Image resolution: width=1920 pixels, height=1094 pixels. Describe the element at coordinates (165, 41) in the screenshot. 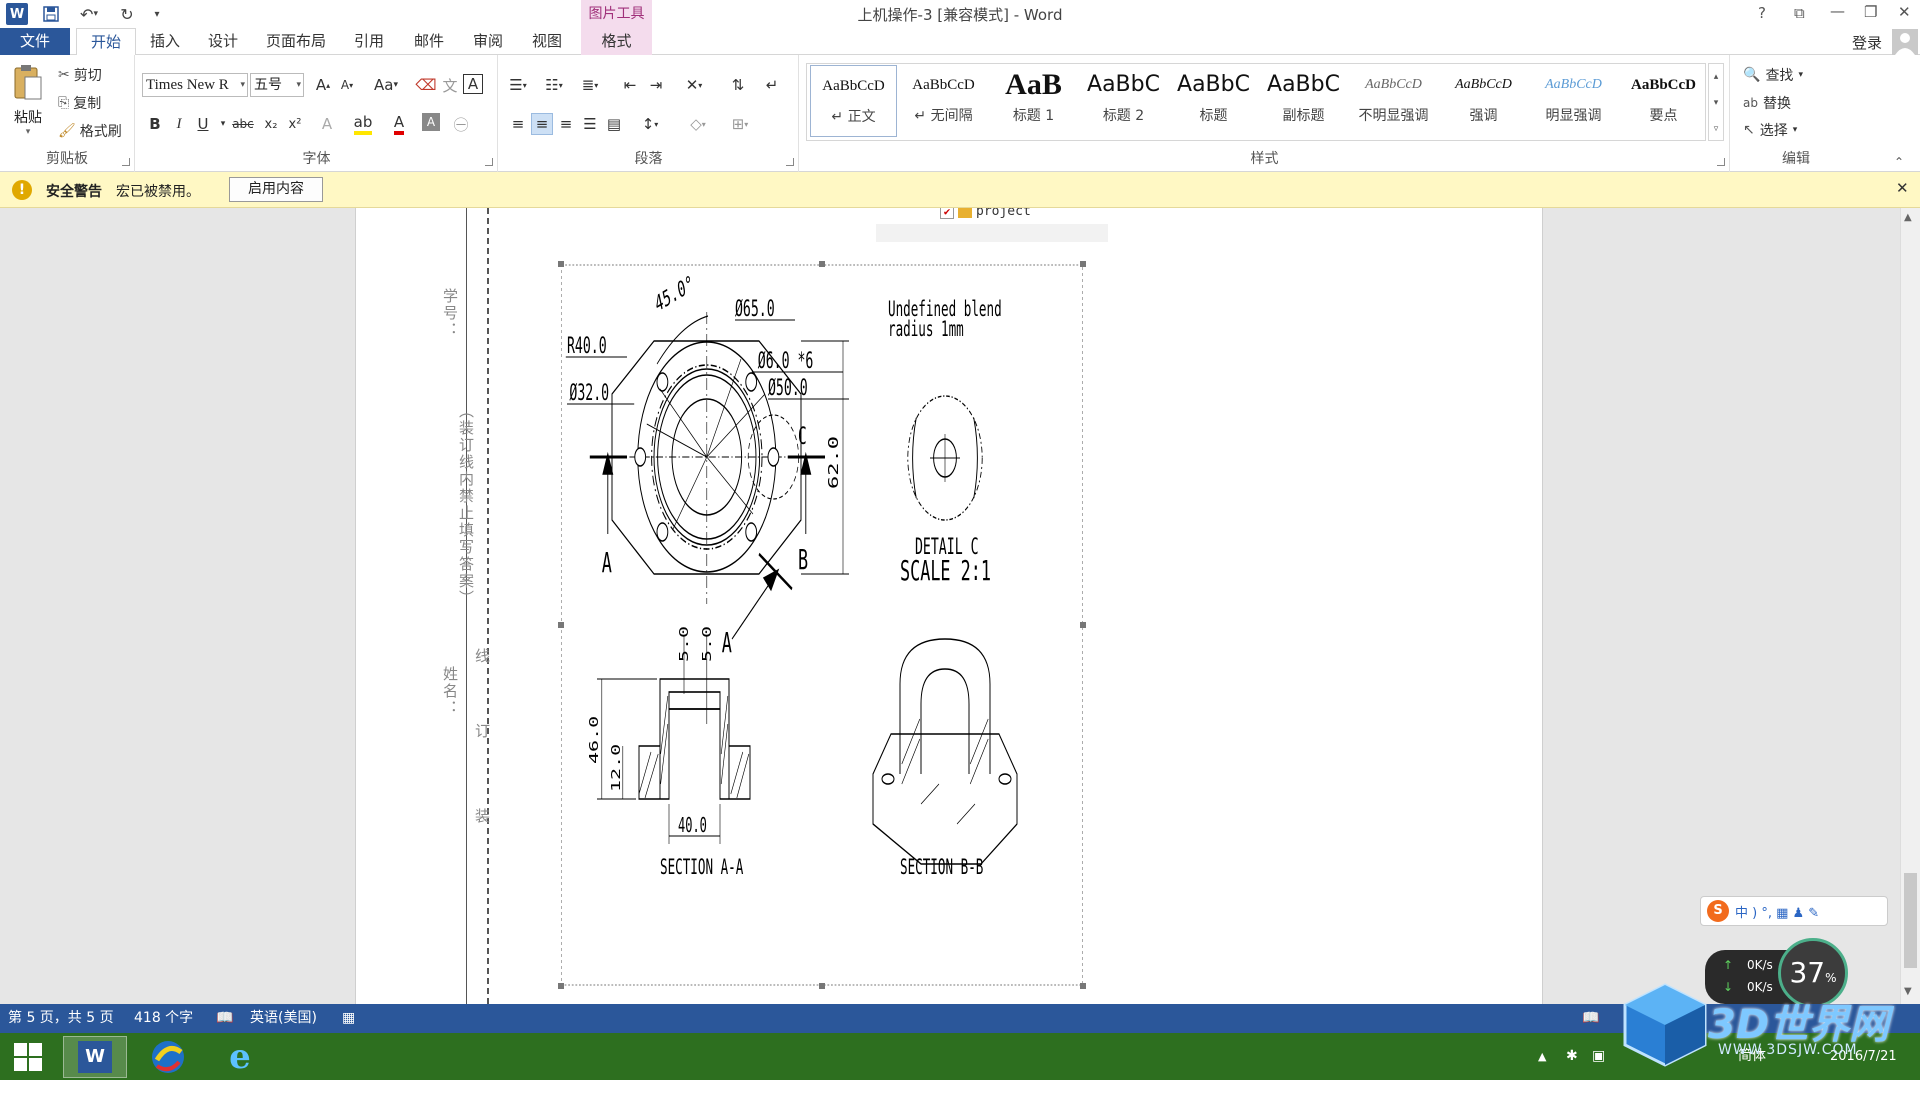

I see `tab-insert: 插入` at that location.